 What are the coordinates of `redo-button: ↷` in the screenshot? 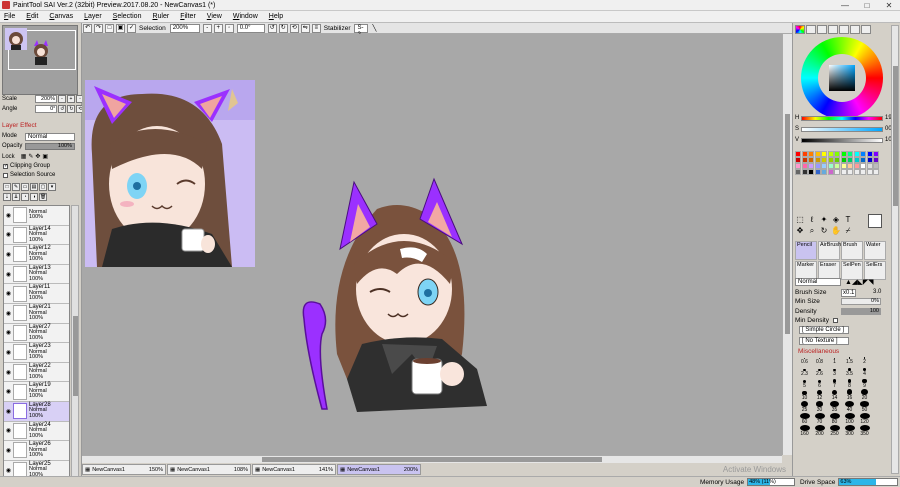 It's located at (98, 28).